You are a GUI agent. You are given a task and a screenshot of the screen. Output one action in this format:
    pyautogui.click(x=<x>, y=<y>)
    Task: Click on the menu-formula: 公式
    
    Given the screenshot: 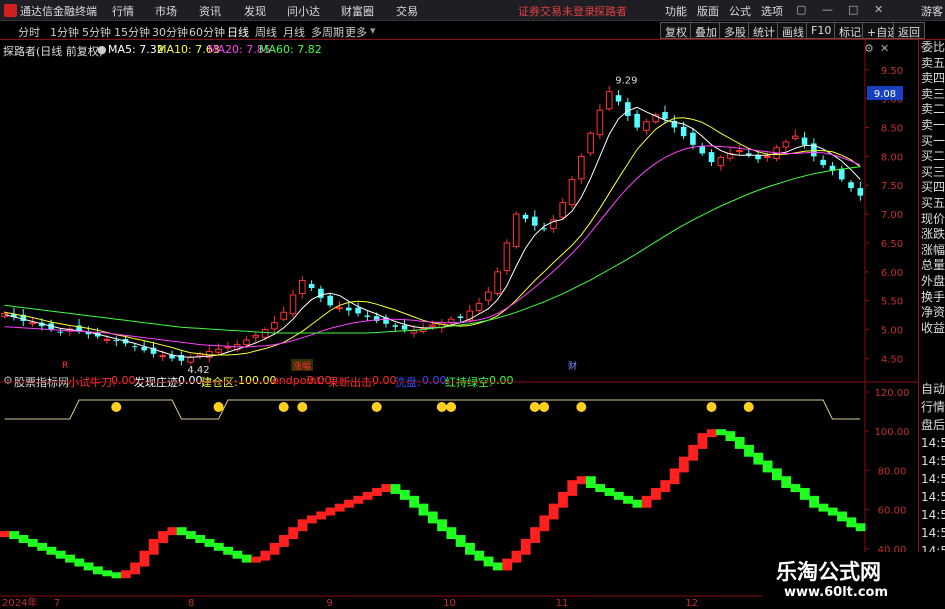 What is the action you would take?
    pyautogui.click(x=740, y=11)
    